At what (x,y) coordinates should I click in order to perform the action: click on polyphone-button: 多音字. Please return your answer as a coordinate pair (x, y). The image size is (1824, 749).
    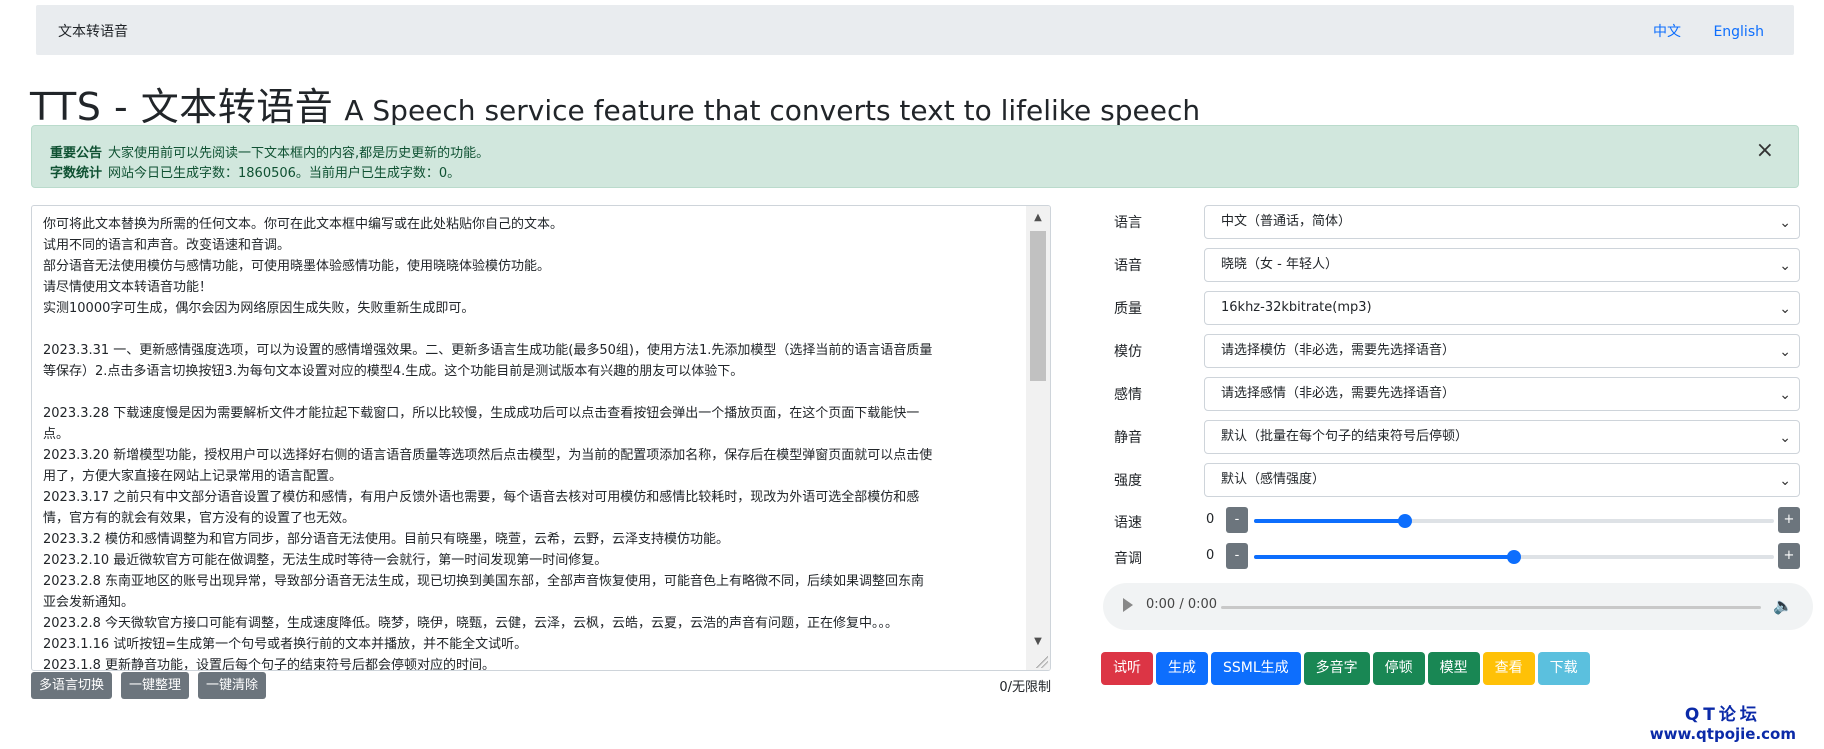
    Looking at the image, I should click on (1336, 668).